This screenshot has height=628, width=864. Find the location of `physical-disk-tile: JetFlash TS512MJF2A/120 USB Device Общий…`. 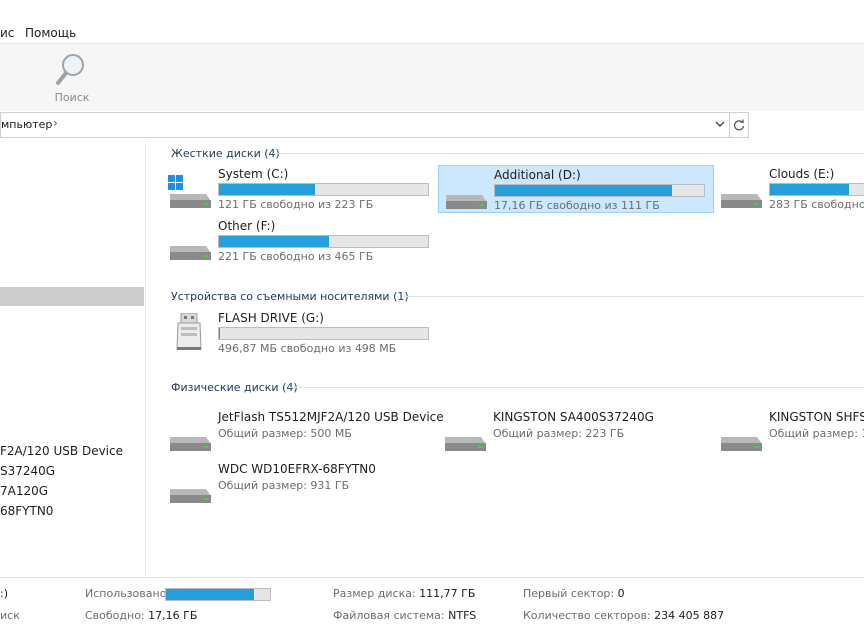

physical-disk-tile: JetFlash TS512MJF2A/120 USB Device Общий… is located at coordinates (301, 432).